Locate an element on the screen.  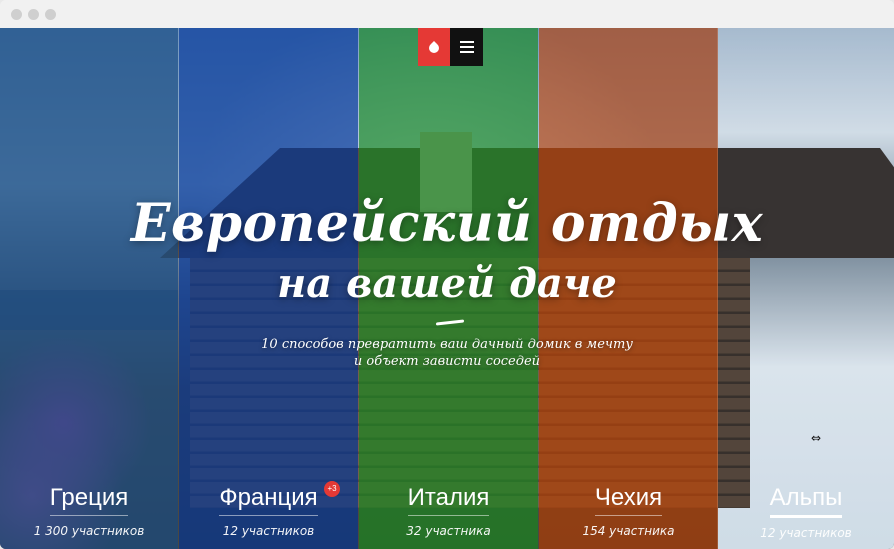
close-window-dot is located at coordinates (16, 14).